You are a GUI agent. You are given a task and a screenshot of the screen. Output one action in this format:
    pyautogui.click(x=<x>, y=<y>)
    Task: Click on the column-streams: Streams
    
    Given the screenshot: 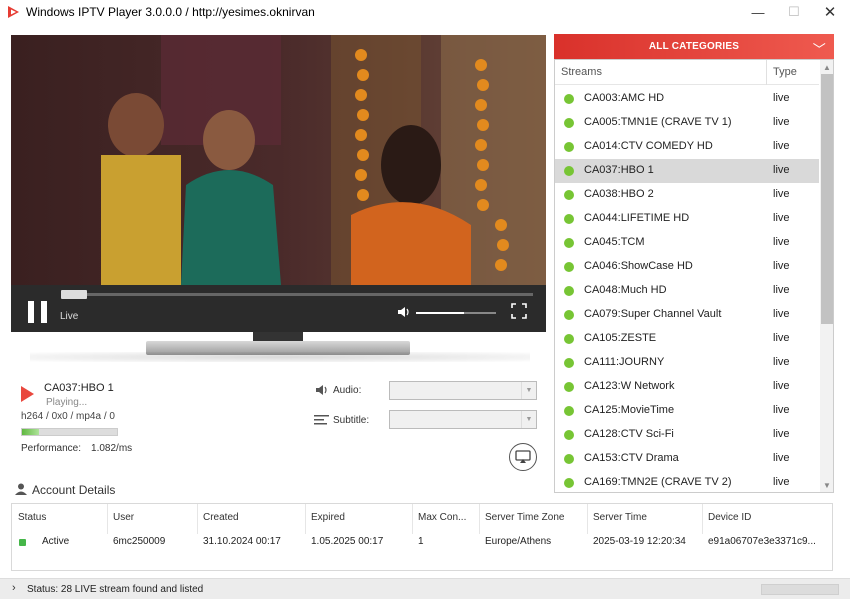 What is the action you would take?
    pyautogui.click(x=581, y=72)
    